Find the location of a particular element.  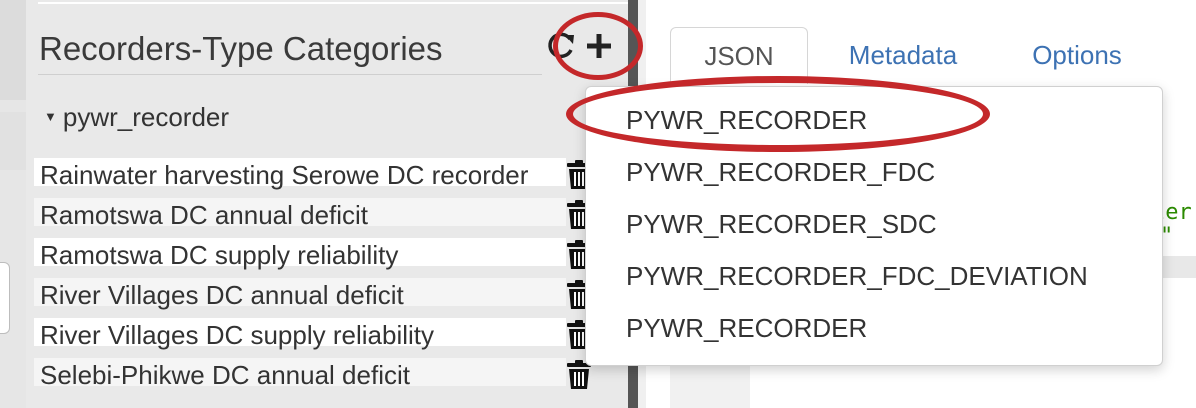

list-item-label: Rainwater harvesting Serowe DC recorder is located at coordinates (284, 175).